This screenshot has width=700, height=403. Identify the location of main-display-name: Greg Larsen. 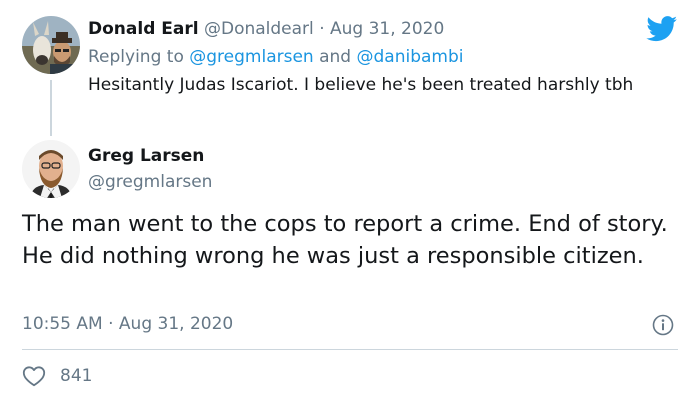
(150, 156).